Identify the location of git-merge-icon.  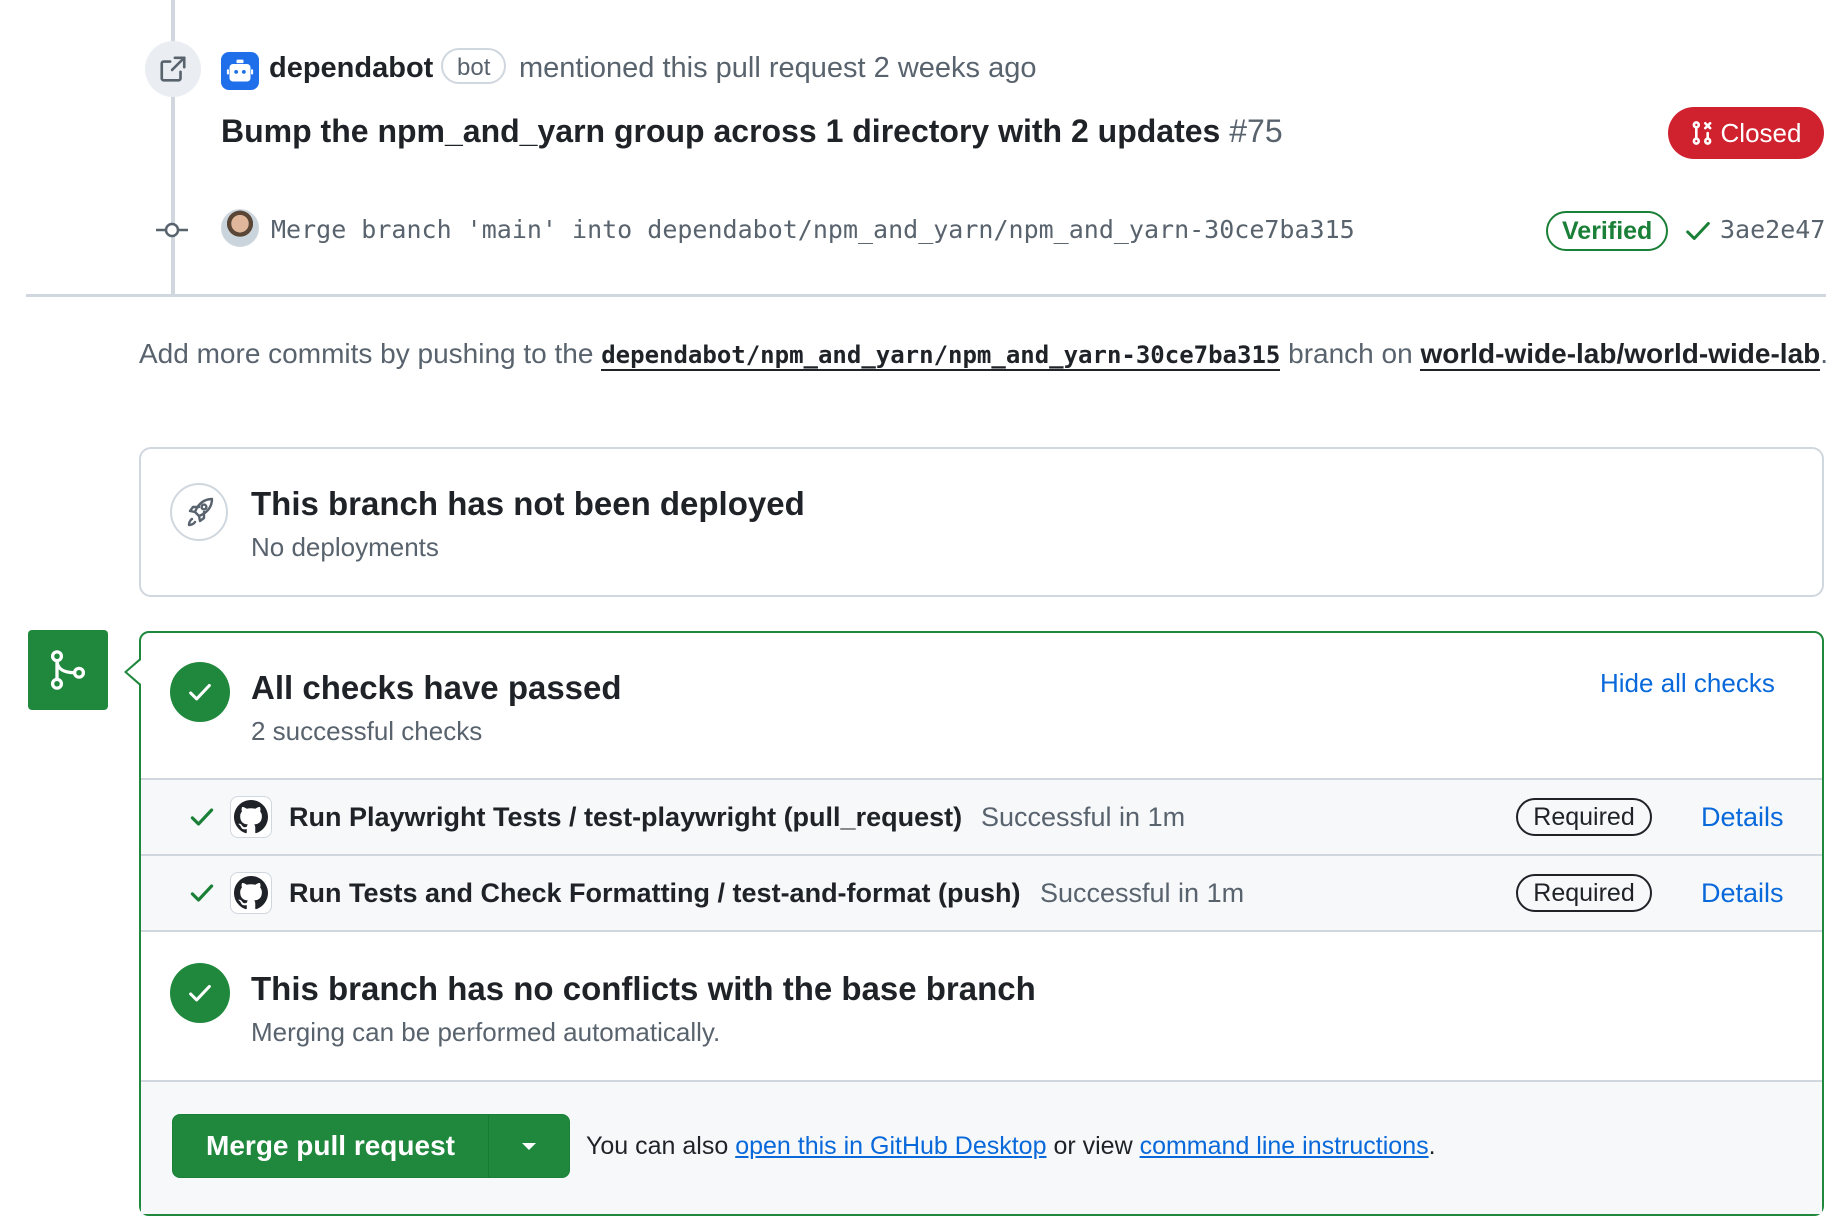
(68, 670).